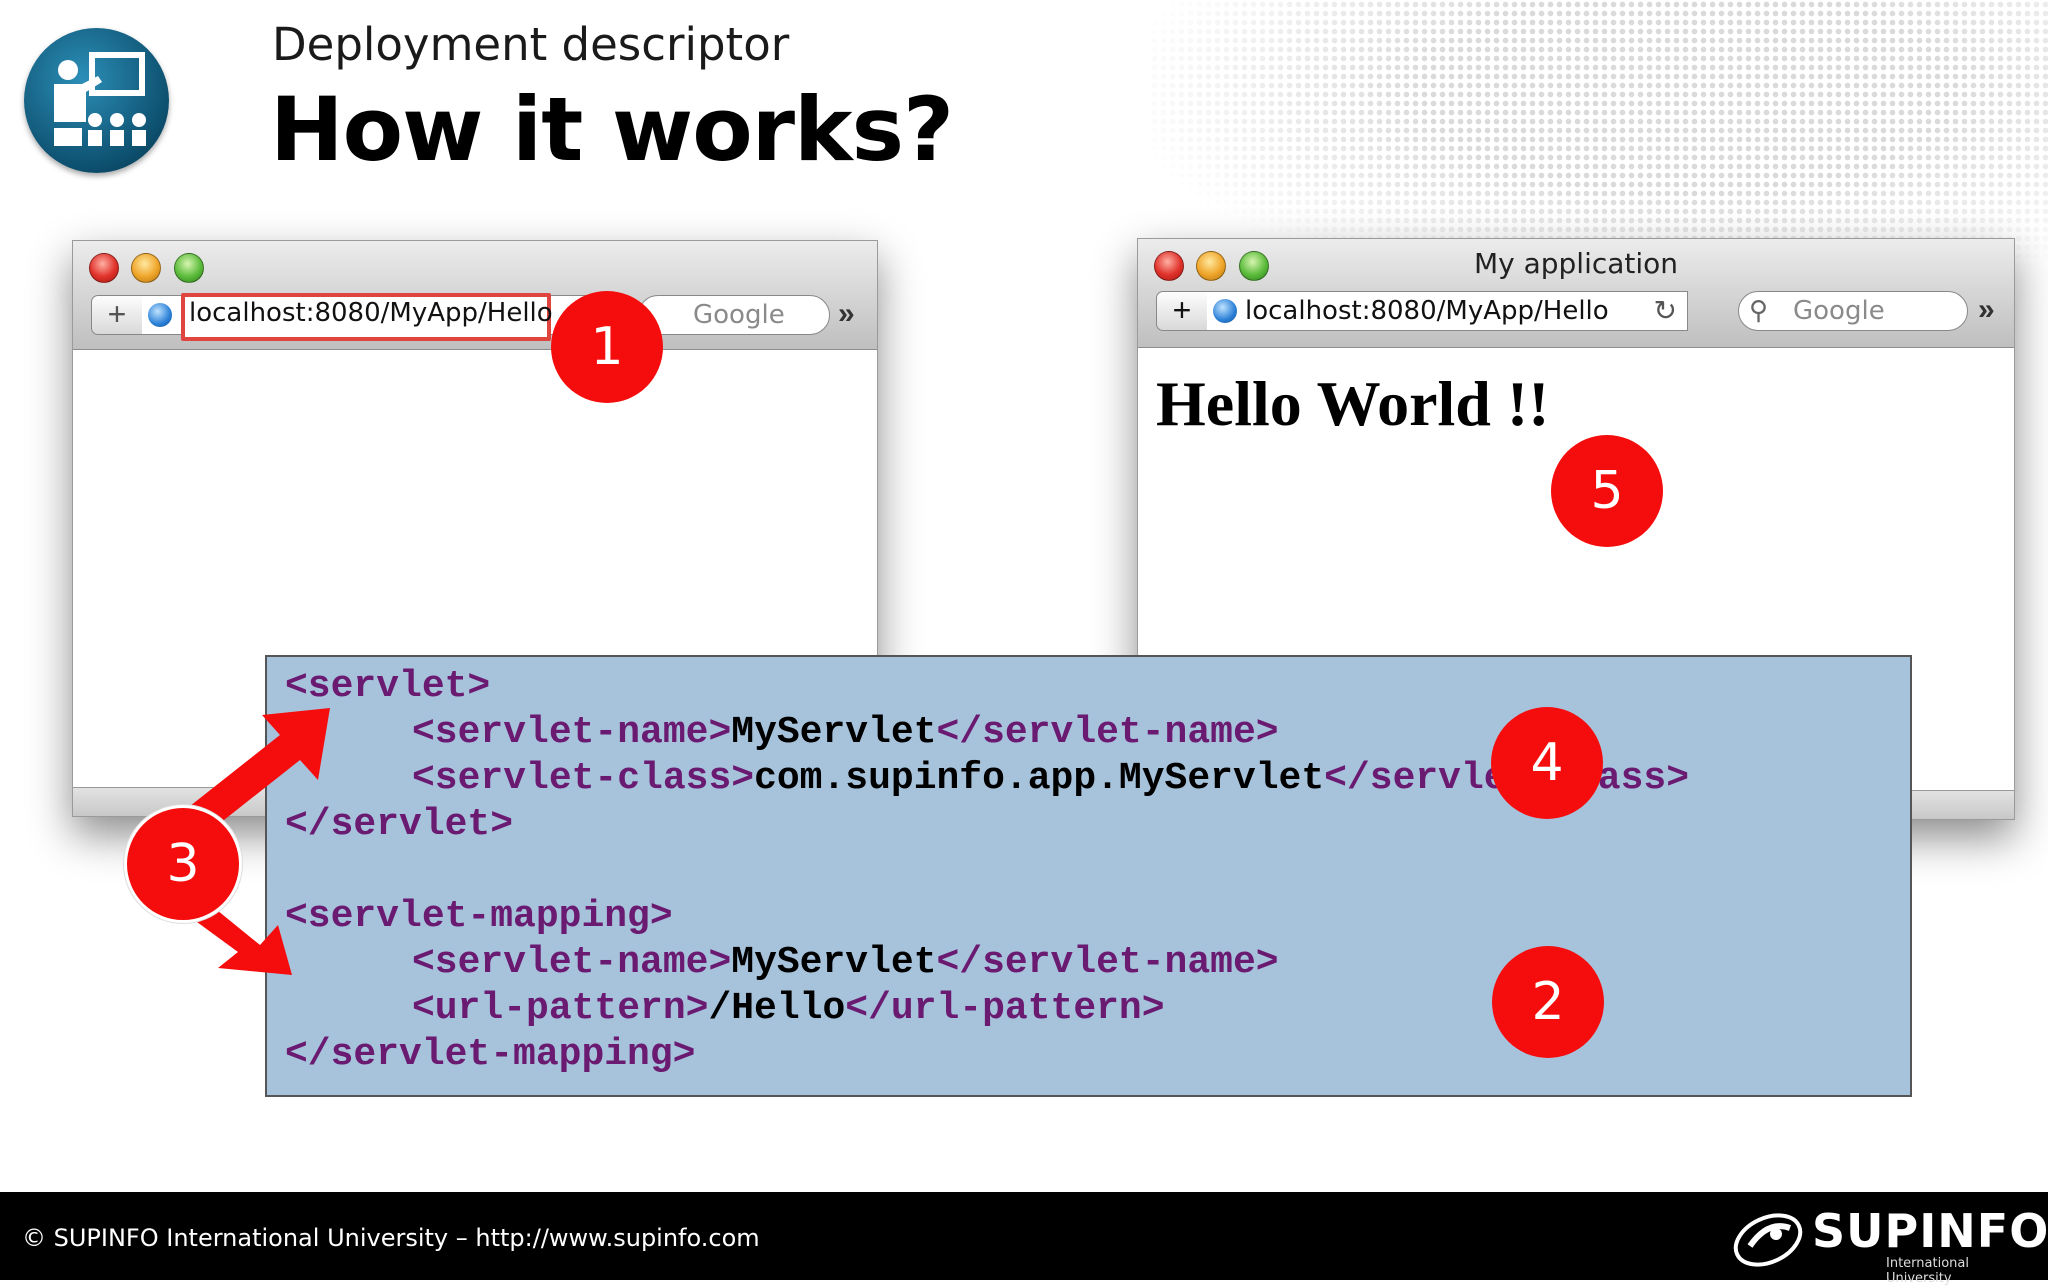 The width and height of the screenshot is (2048, 1286). Describe the element at coordinates (1607, 491) in the screenshot. I see `step-badge-5: 5` at that location.